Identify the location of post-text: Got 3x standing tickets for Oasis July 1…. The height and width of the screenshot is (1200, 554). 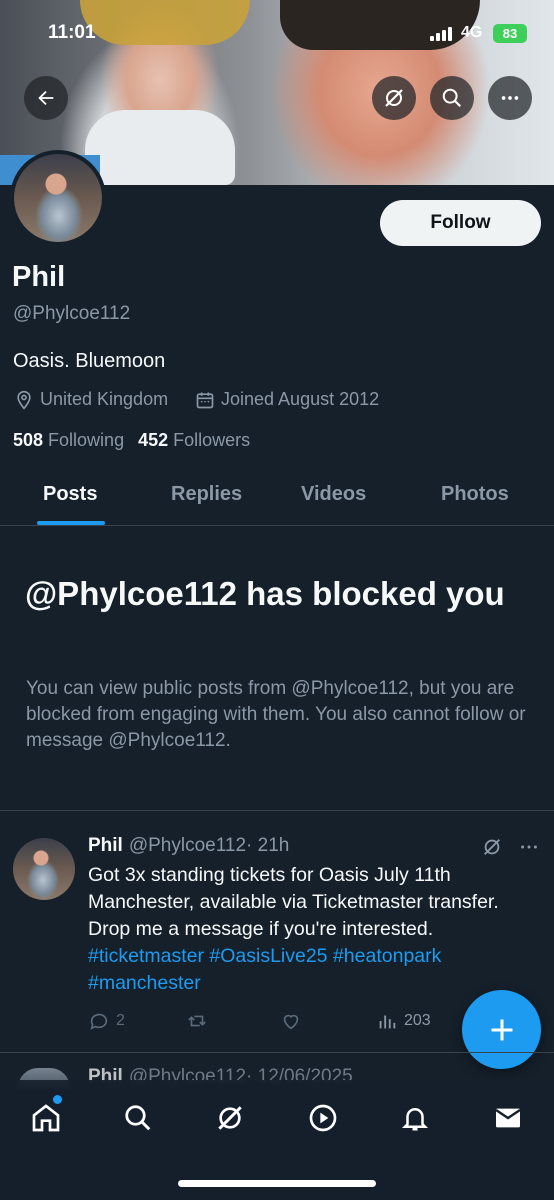
(298, 929).